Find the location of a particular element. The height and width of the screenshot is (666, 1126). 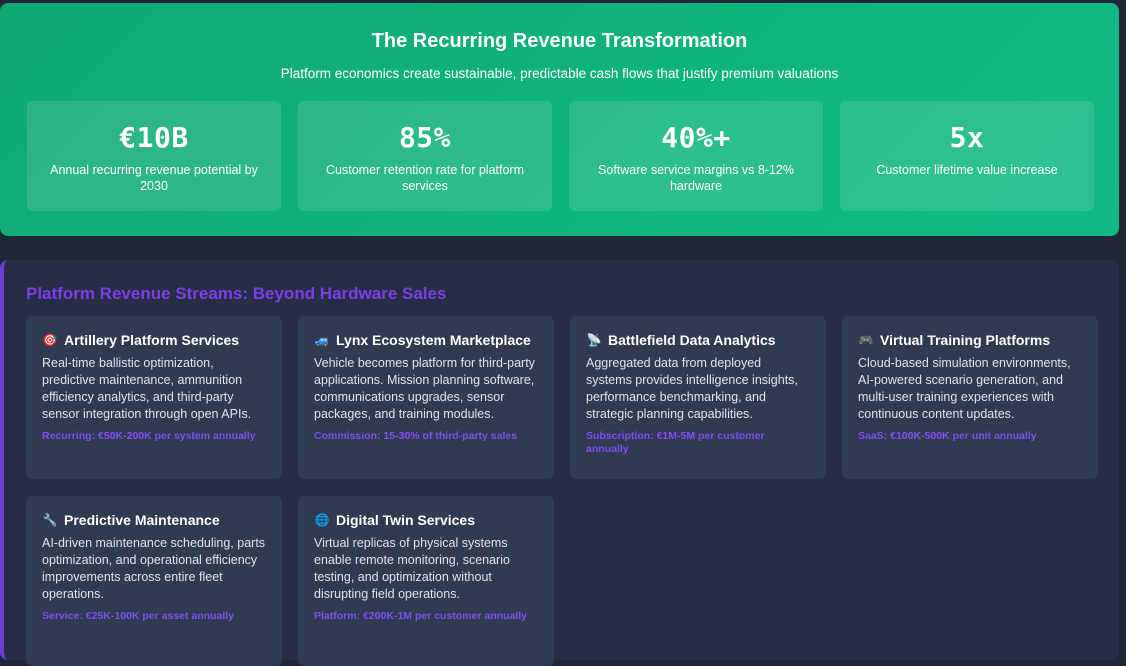

card-pricing: Platform: €200K-1M per customer annually is located at coordinates (420, 616).